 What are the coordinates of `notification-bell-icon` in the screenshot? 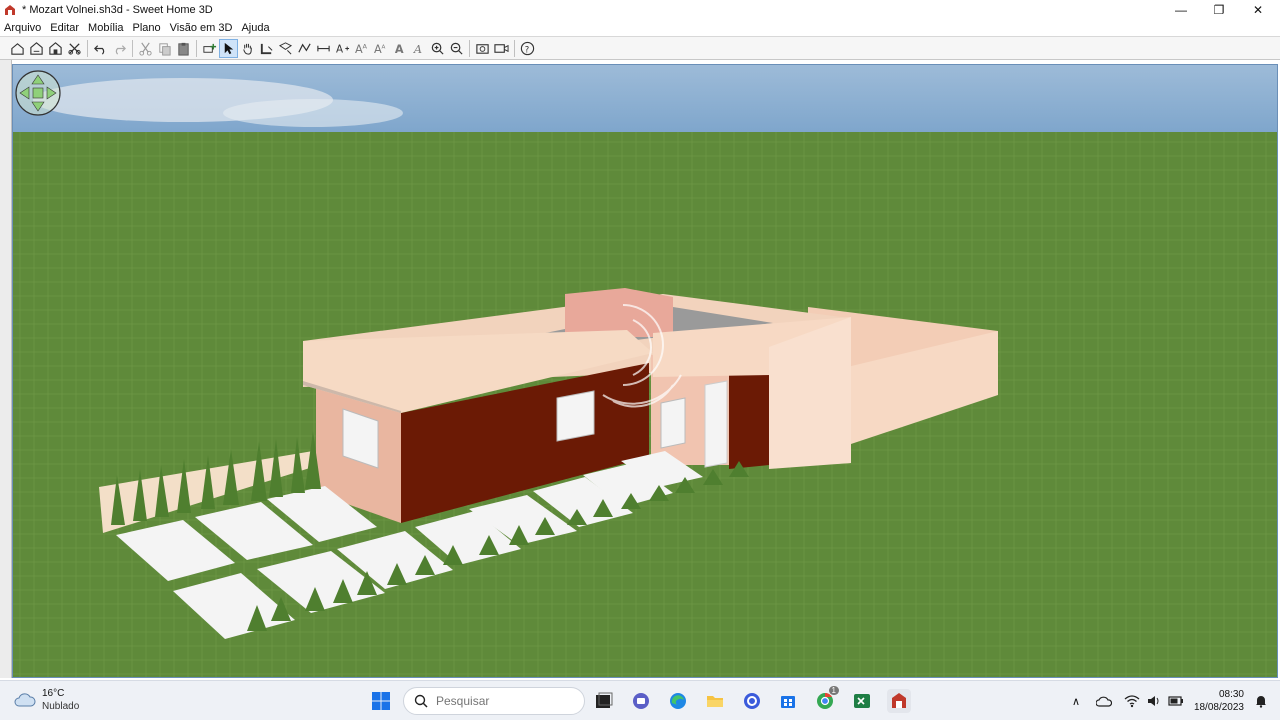 It's located at (1261, 701).